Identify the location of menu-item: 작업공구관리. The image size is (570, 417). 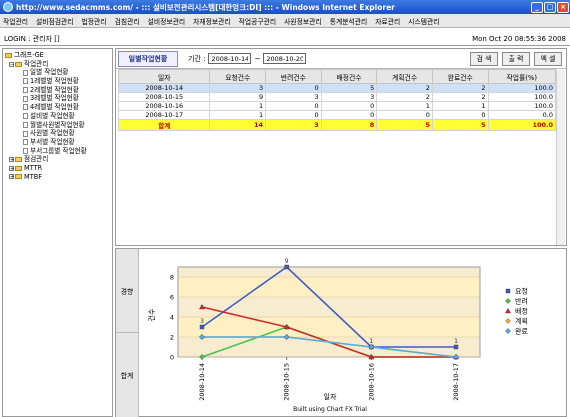
(258, 21).